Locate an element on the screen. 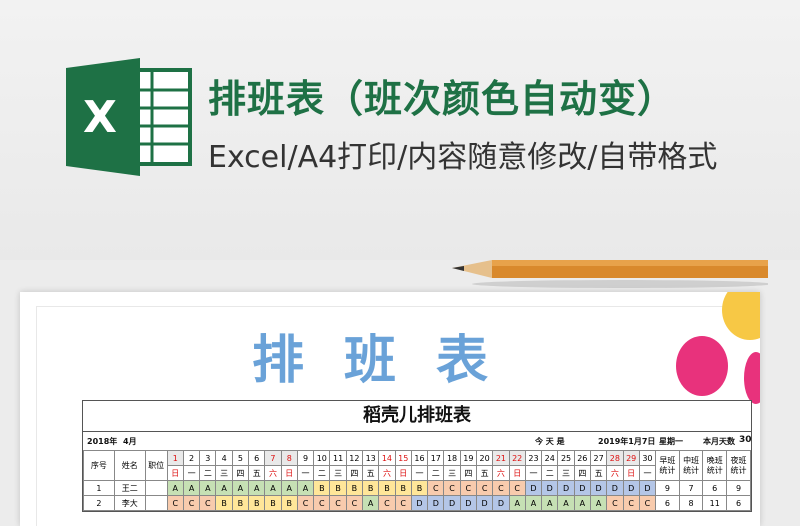 The width and height of the screenshot is (800, 526). shift-count: 8 is located at coordinates (691, 503).